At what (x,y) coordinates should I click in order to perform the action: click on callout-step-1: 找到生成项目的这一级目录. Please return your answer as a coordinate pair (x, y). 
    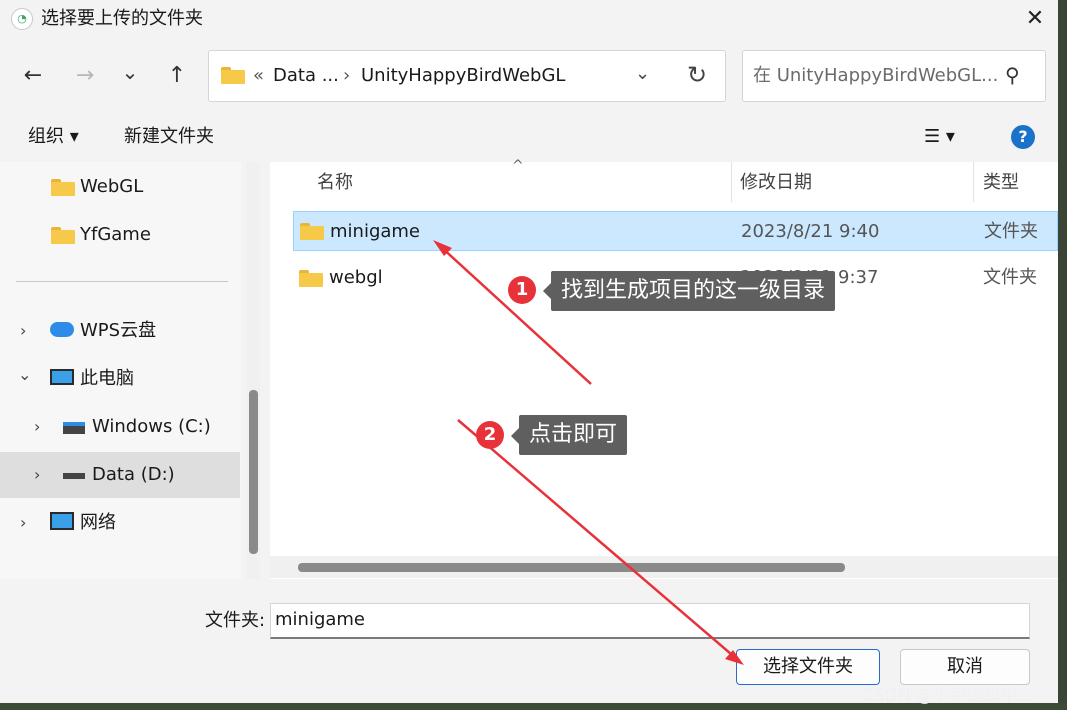
    Looking at the image, I should click on (693, 291).